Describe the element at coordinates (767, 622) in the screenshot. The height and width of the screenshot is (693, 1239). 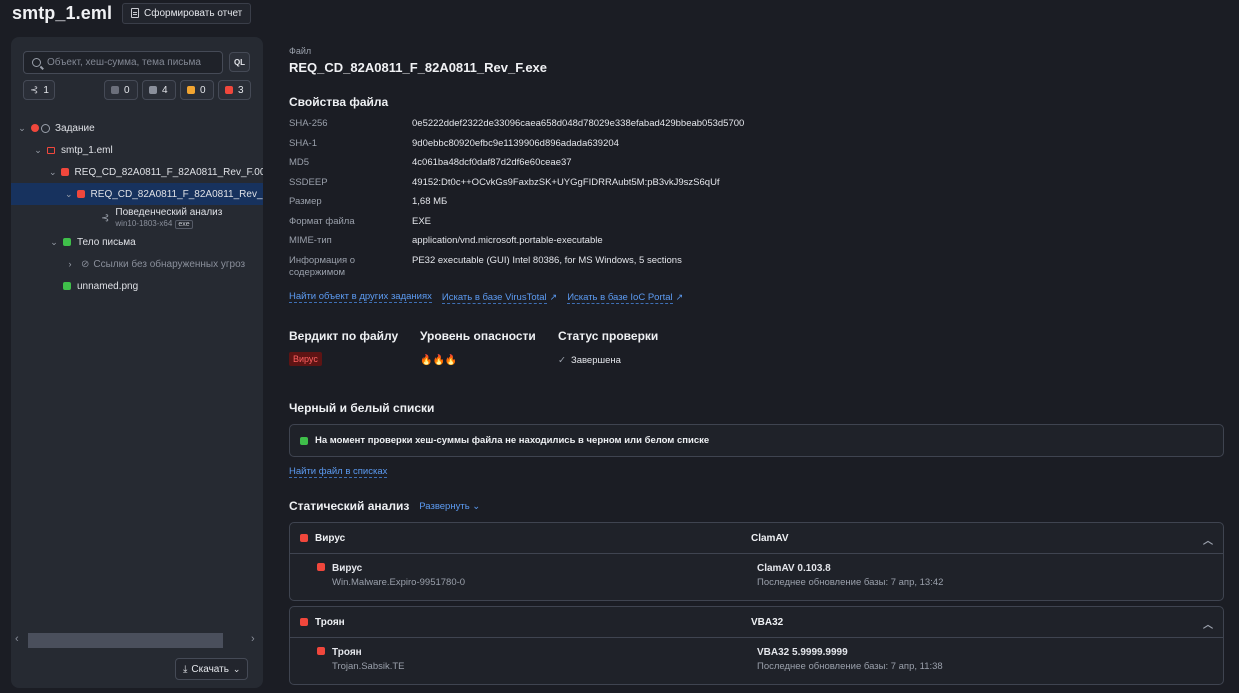
I see `av-engine: VBA32` at that location.